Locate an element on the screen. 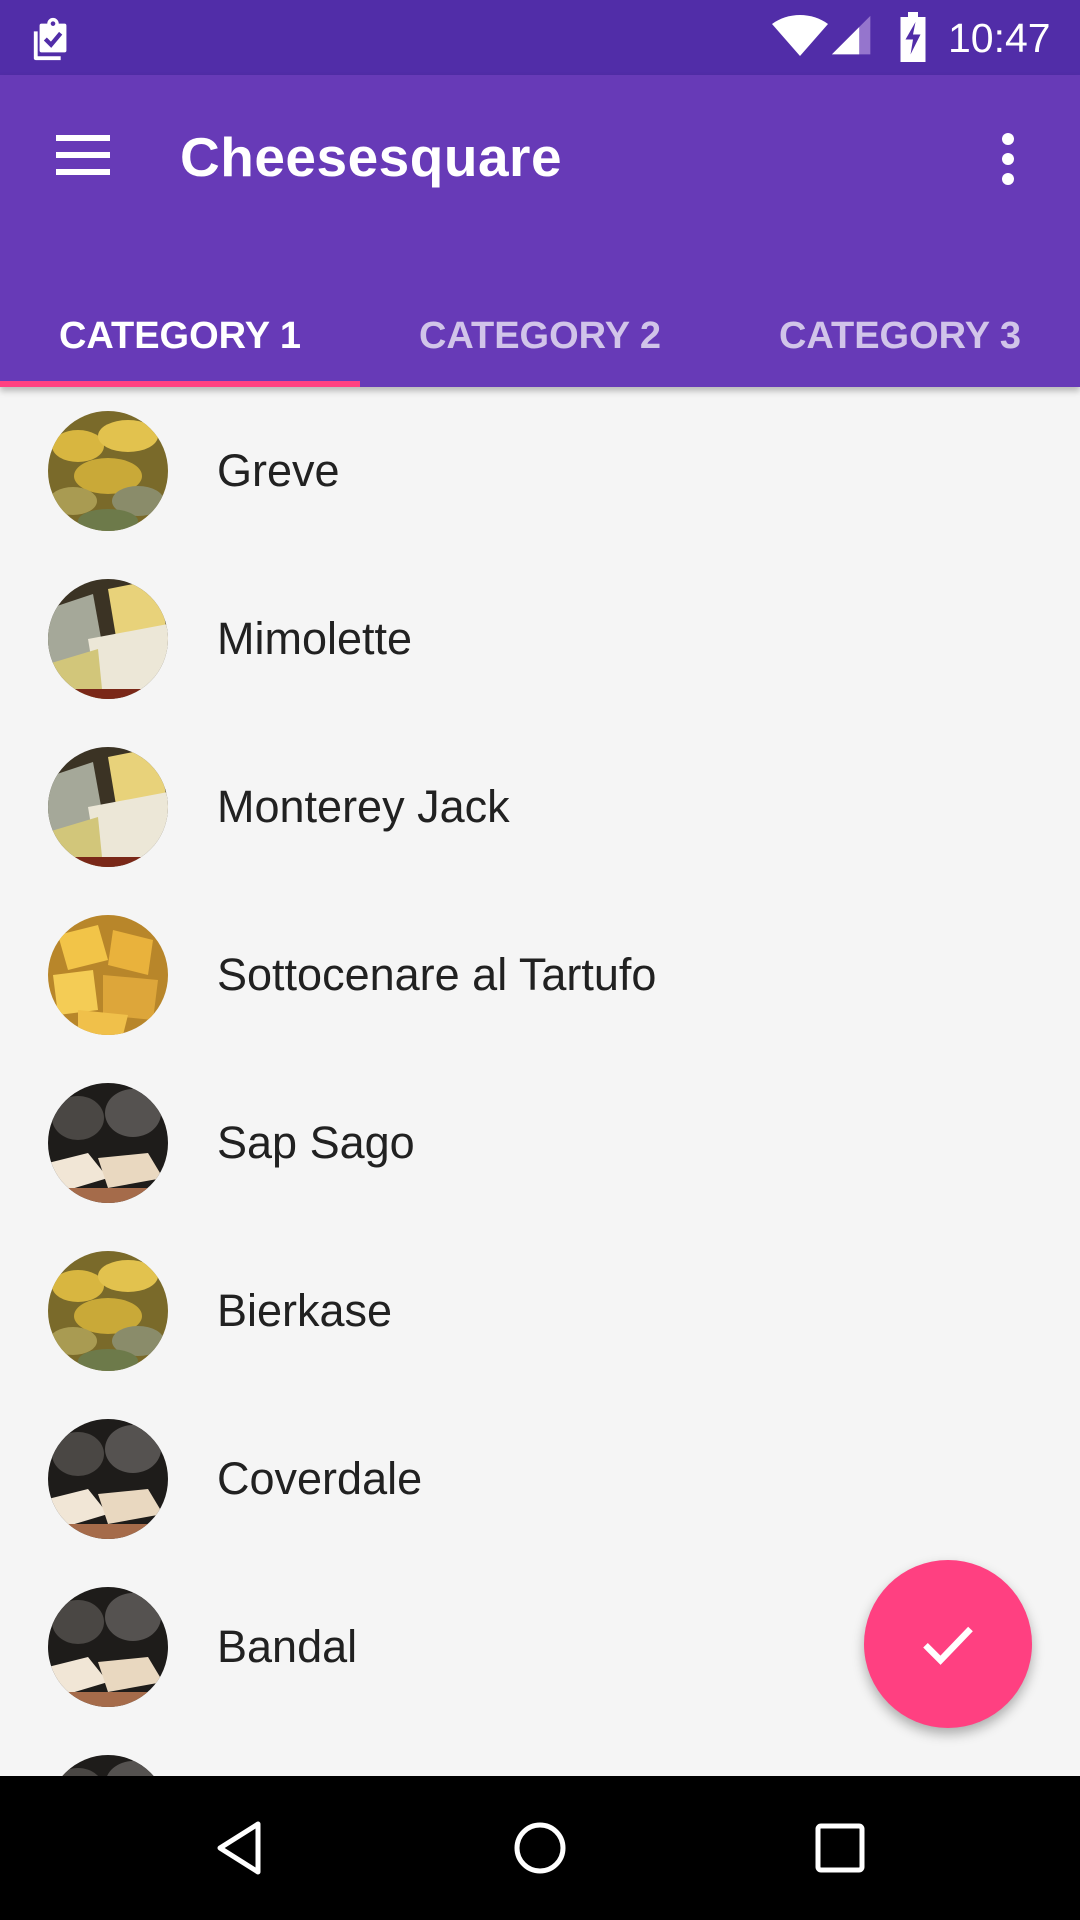 This screenshot has width=1080, height=1920. tab-category-2: CATEGORY 2 is located at coordinates (540, 336).